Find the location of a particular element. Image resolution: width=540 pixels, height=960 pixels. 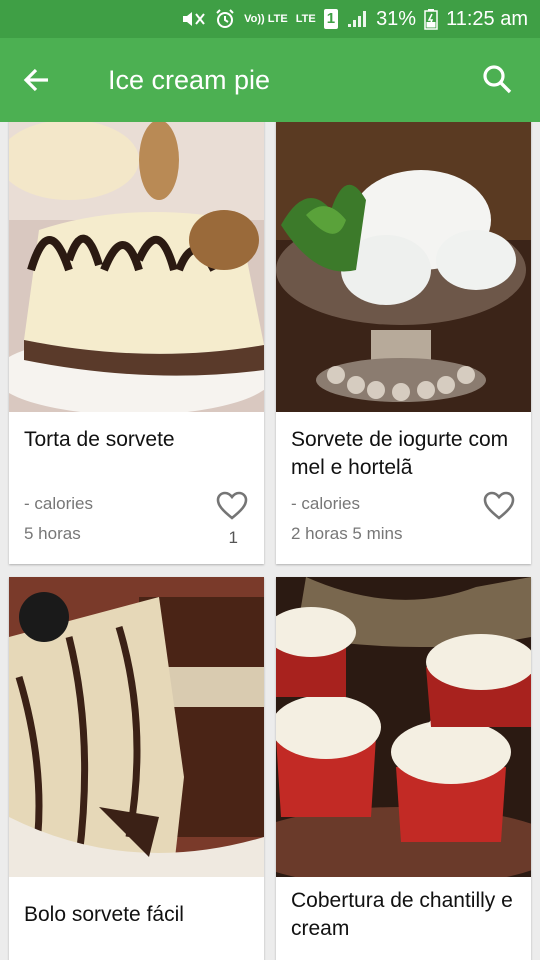

recipe-time: 5 horas is located at coordinates (52, 533).